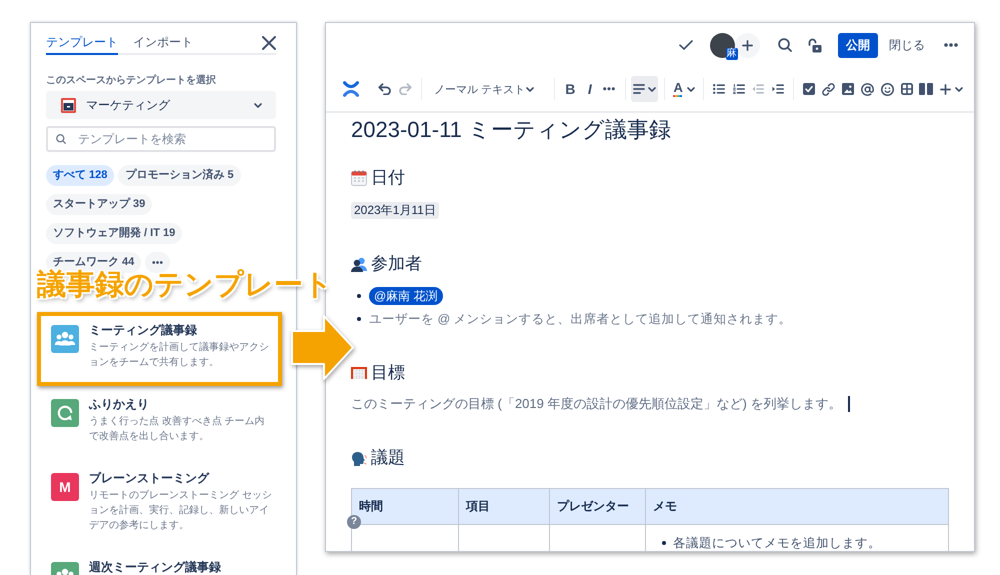 The image size is (1000, 575). What do you see at coordinates (179, 175) in the screenshot?
I see `filter-chip: プロモーション済み 5` at bounding box center [179, 175].